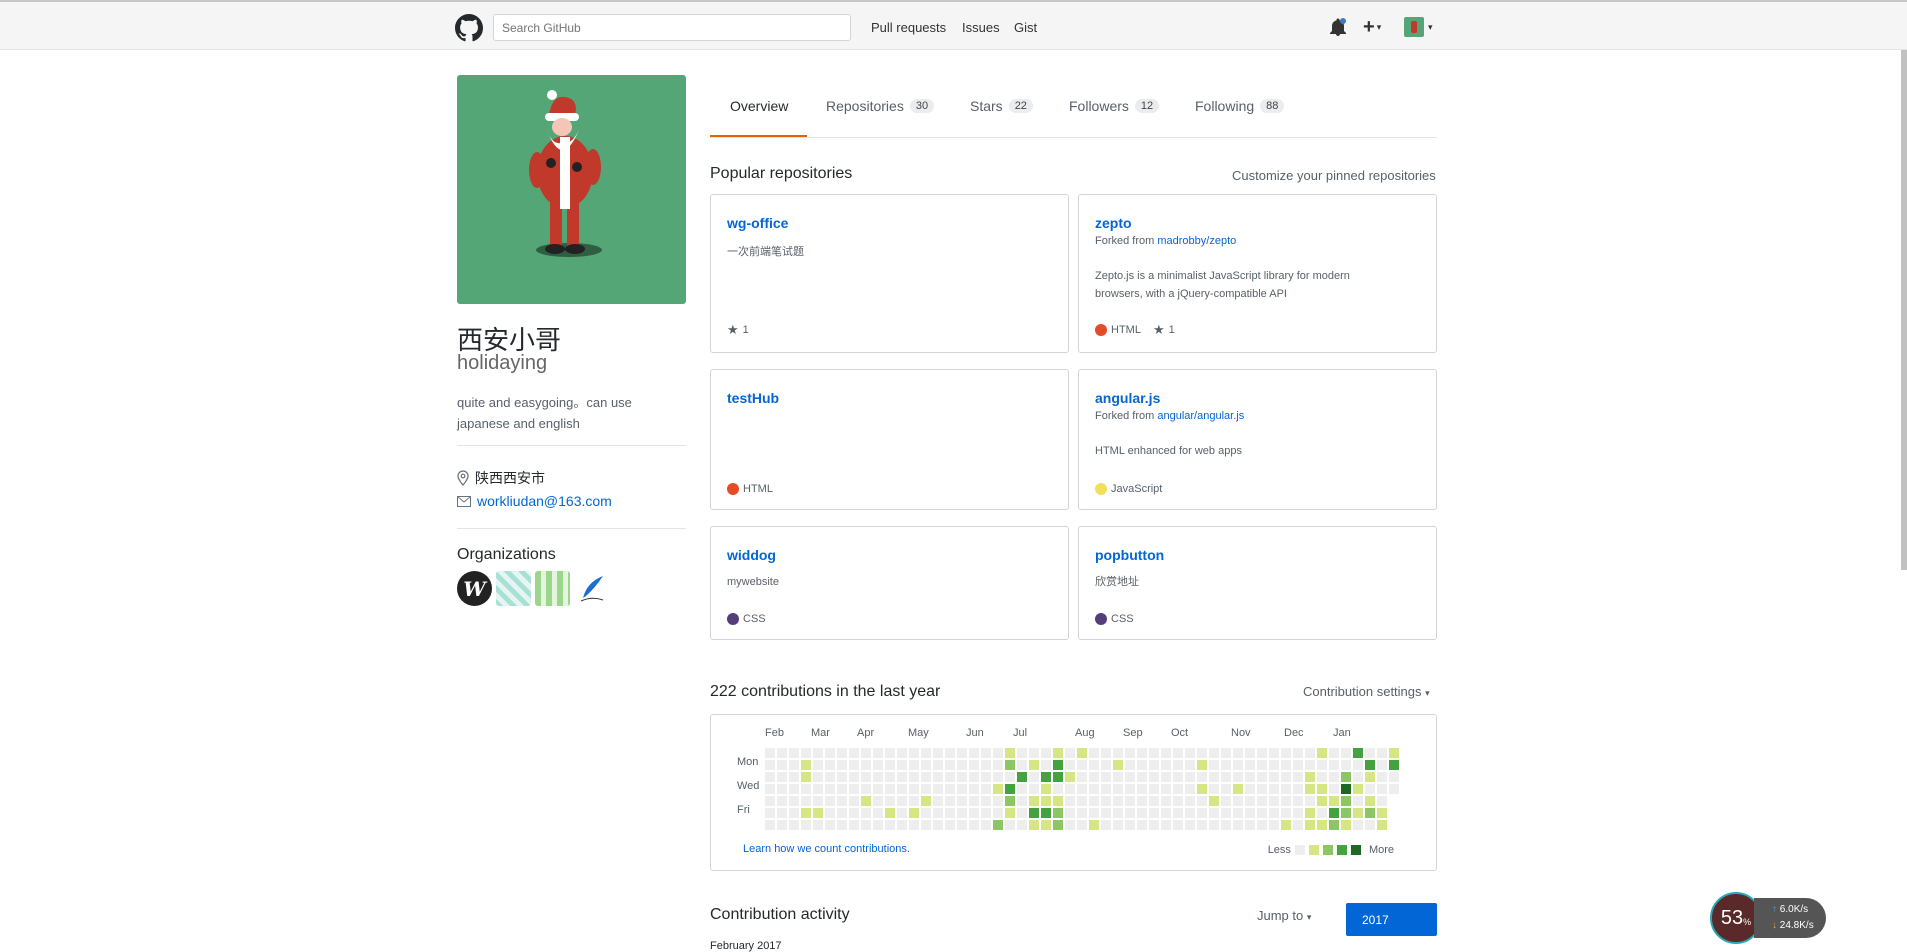  What do you see at coordinates (1113, 223) in the screenshot?
I see `repo-name-link: zepto` at bounding box center [1113, 223].